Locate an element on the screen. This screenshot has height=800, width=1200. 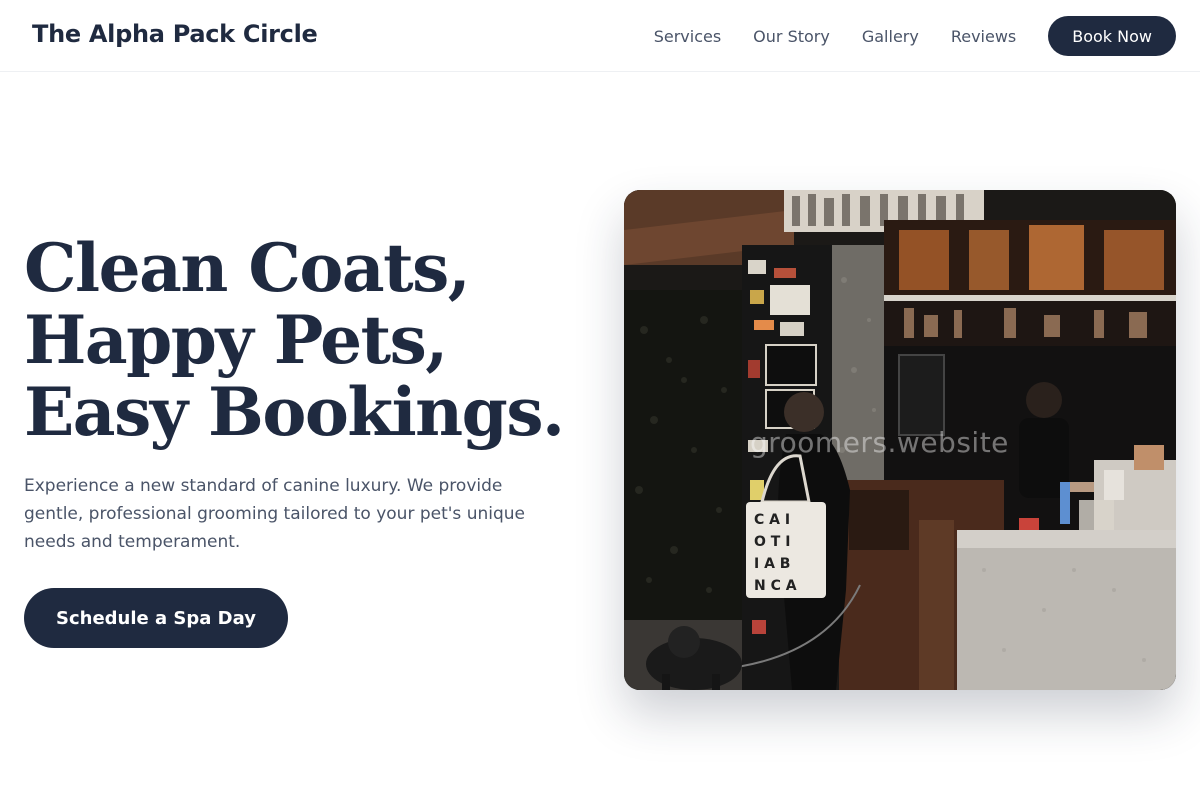
tote-bag-letters: O T I is located at coordinates (772, 542).